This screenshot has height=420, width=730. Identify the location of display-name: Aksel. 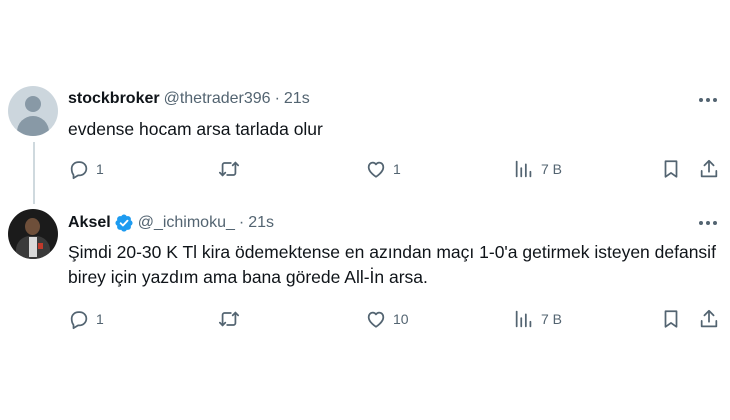
(89, 223).